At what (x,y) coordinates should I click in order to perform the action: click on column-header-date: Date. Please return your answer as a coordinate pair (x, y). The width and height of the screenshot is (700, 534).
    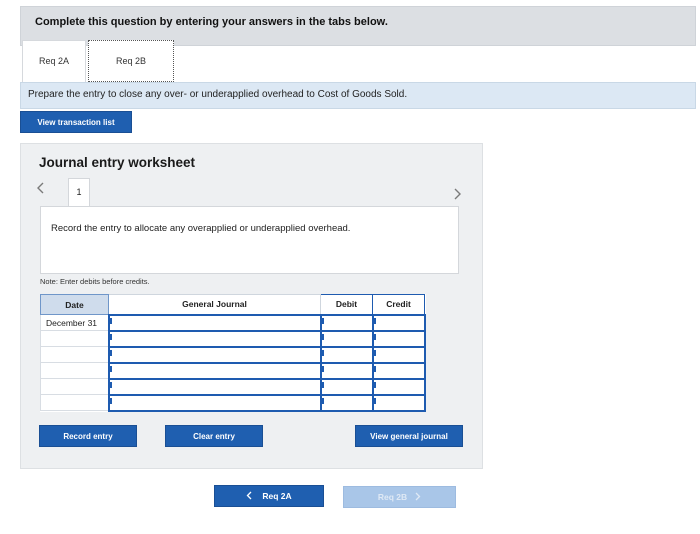
    Looking at the image, I should click on (74, 304).